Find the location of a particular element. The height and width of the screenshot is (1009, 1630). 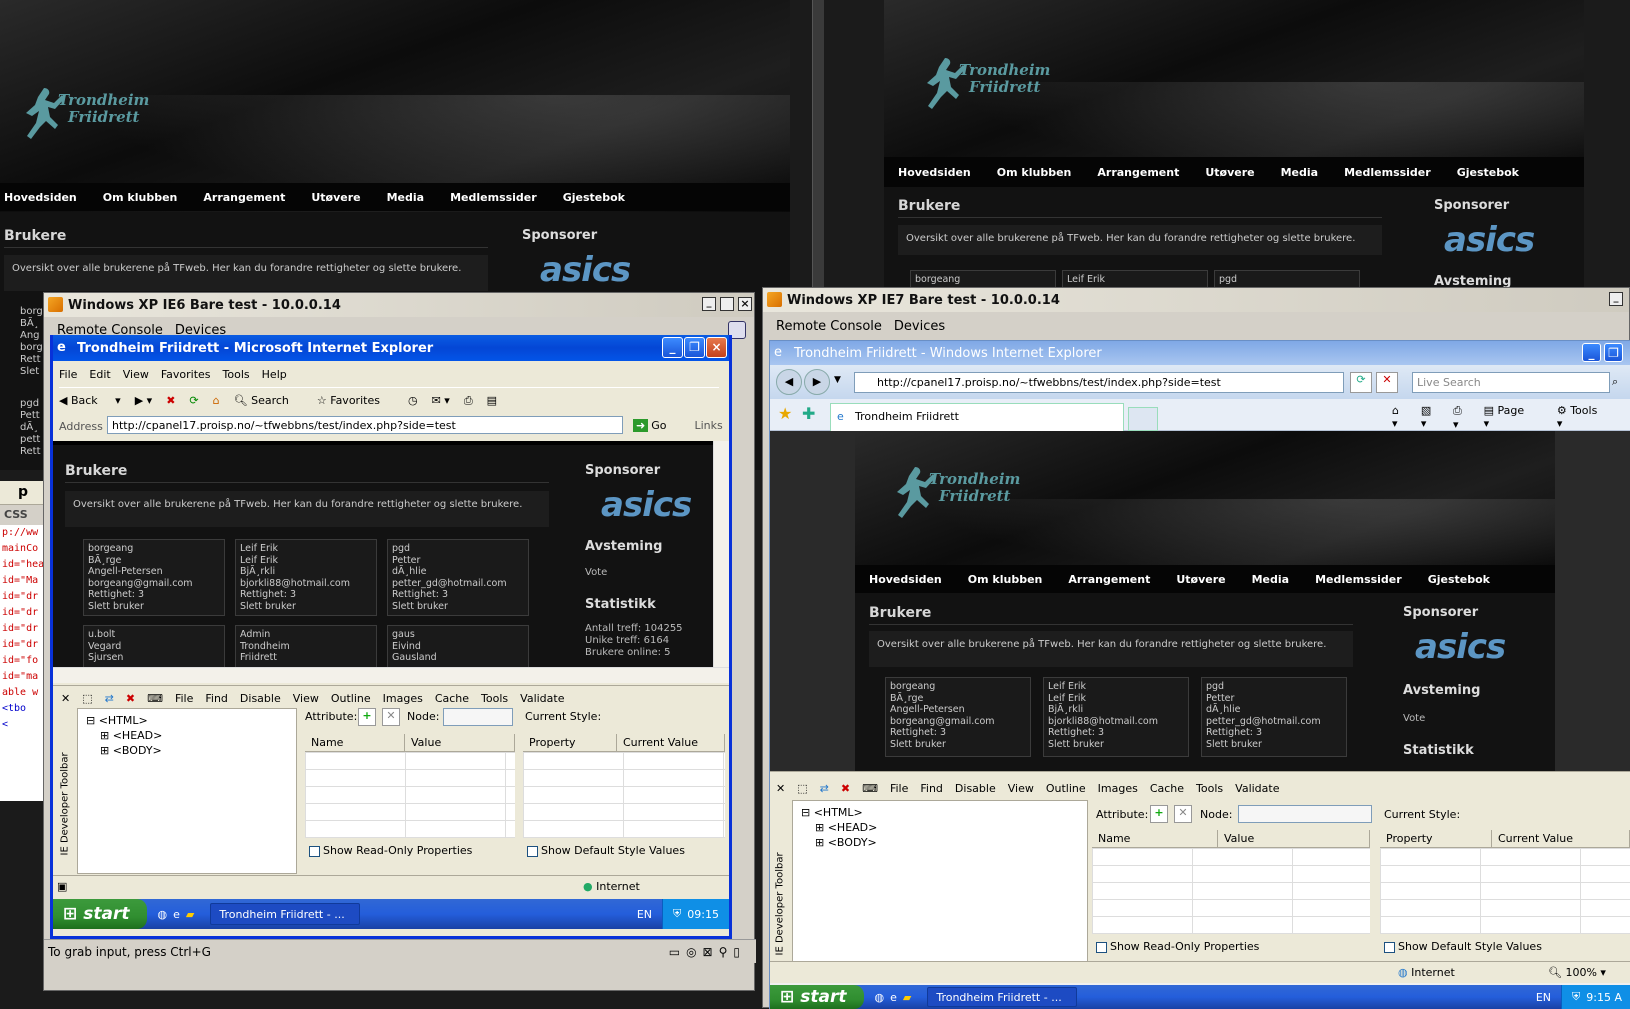

ie-menu-tools: Tools is located at coordinates (236, 374).